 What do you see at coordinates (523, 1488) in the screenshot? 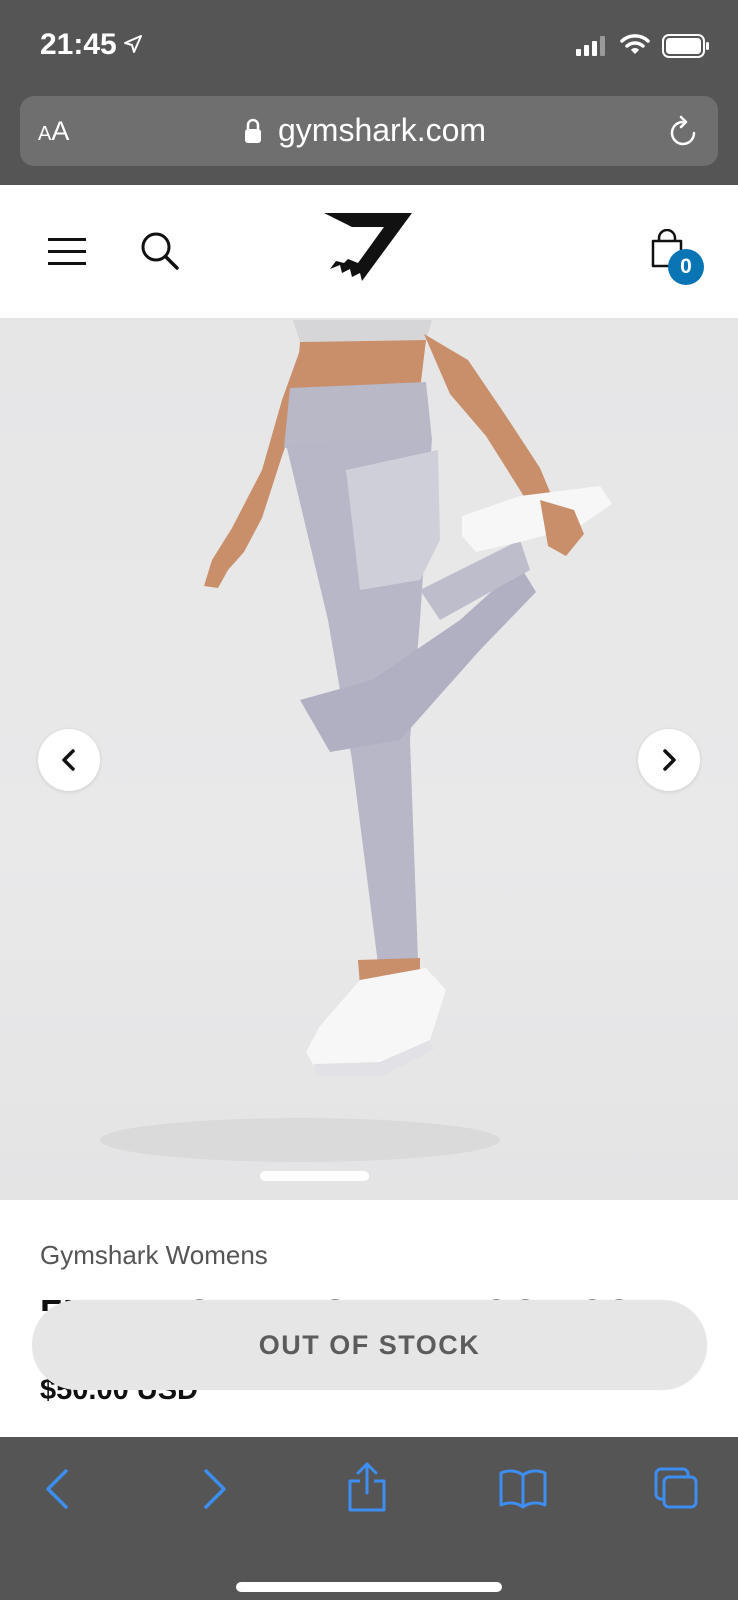
I see `bookmarks-icon` at bounding box center [523, 1488].